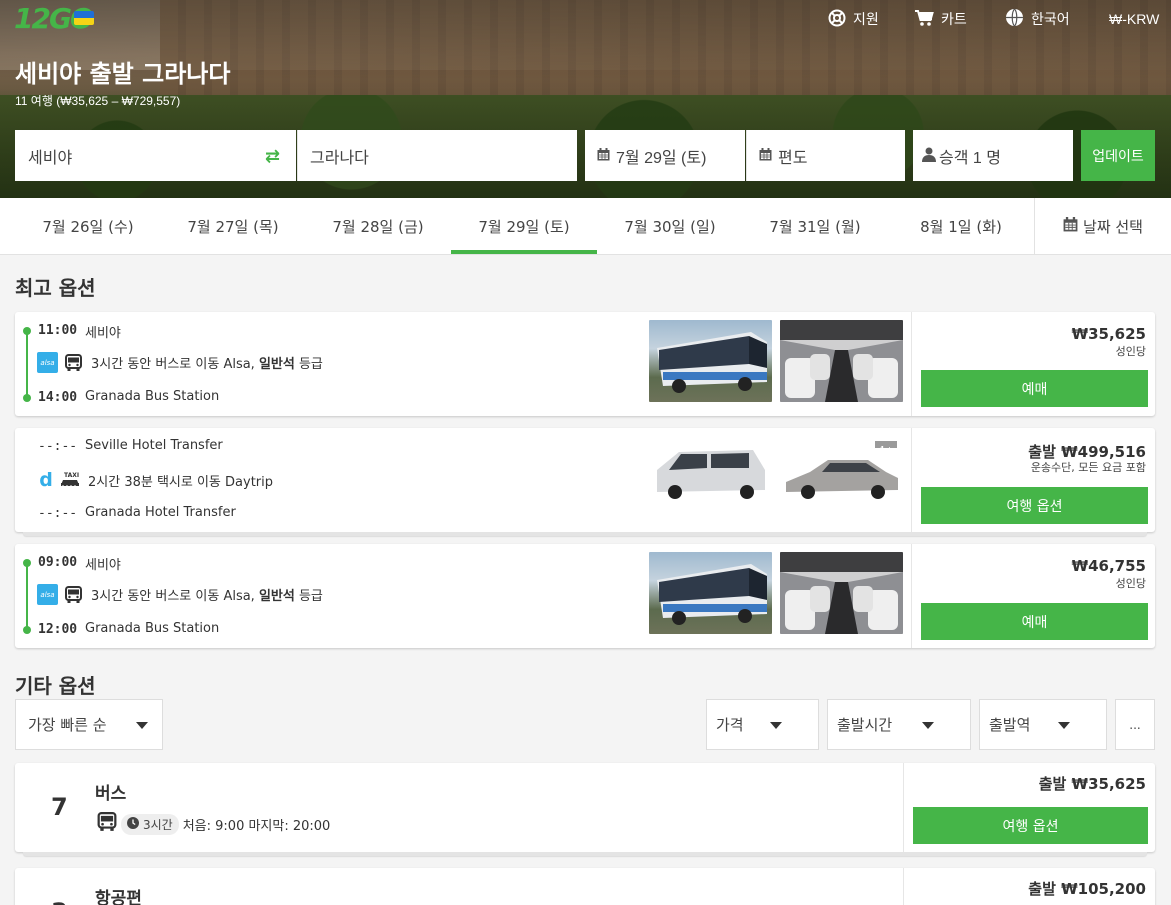  What do you see at coordinates (585, 19) in the screenshot?
I see `top-bar: 12GO 지원 카트 한국어 ₩-KRW` at bounding box center [585, 19].